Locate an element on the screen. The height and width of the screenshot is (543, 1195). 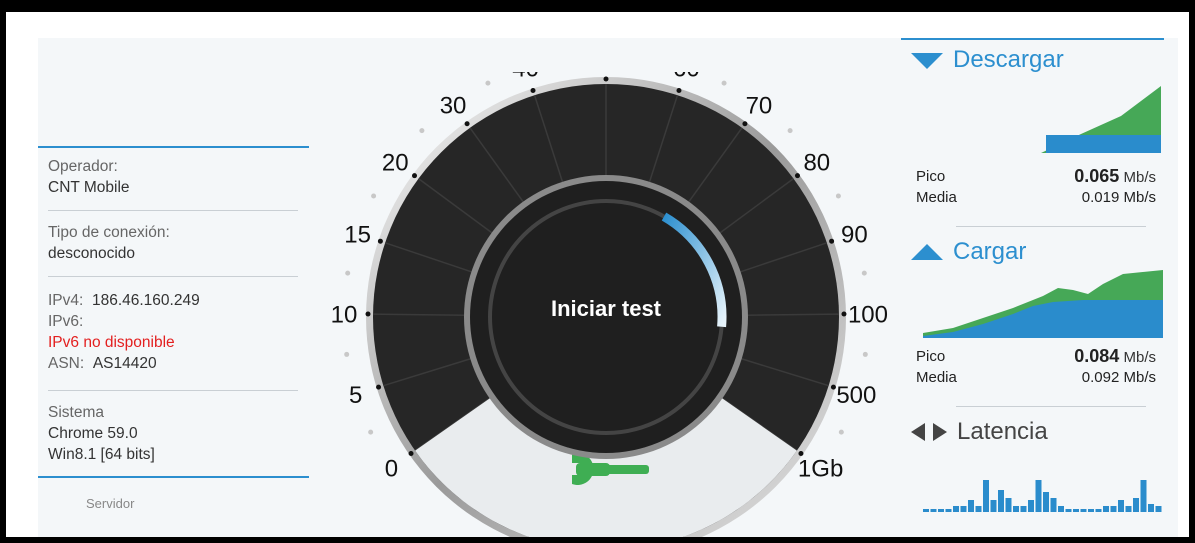
start-test-button: Iniciar test is located at coordinates (606, 309).